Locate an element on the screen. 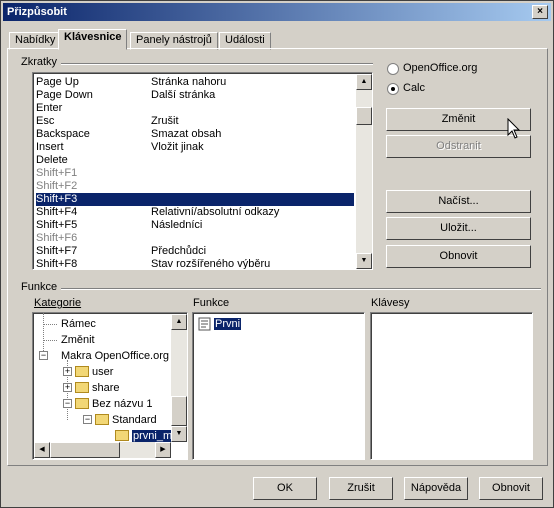  shortcuts-label: Zkratky is located at coordinates (41, 62).